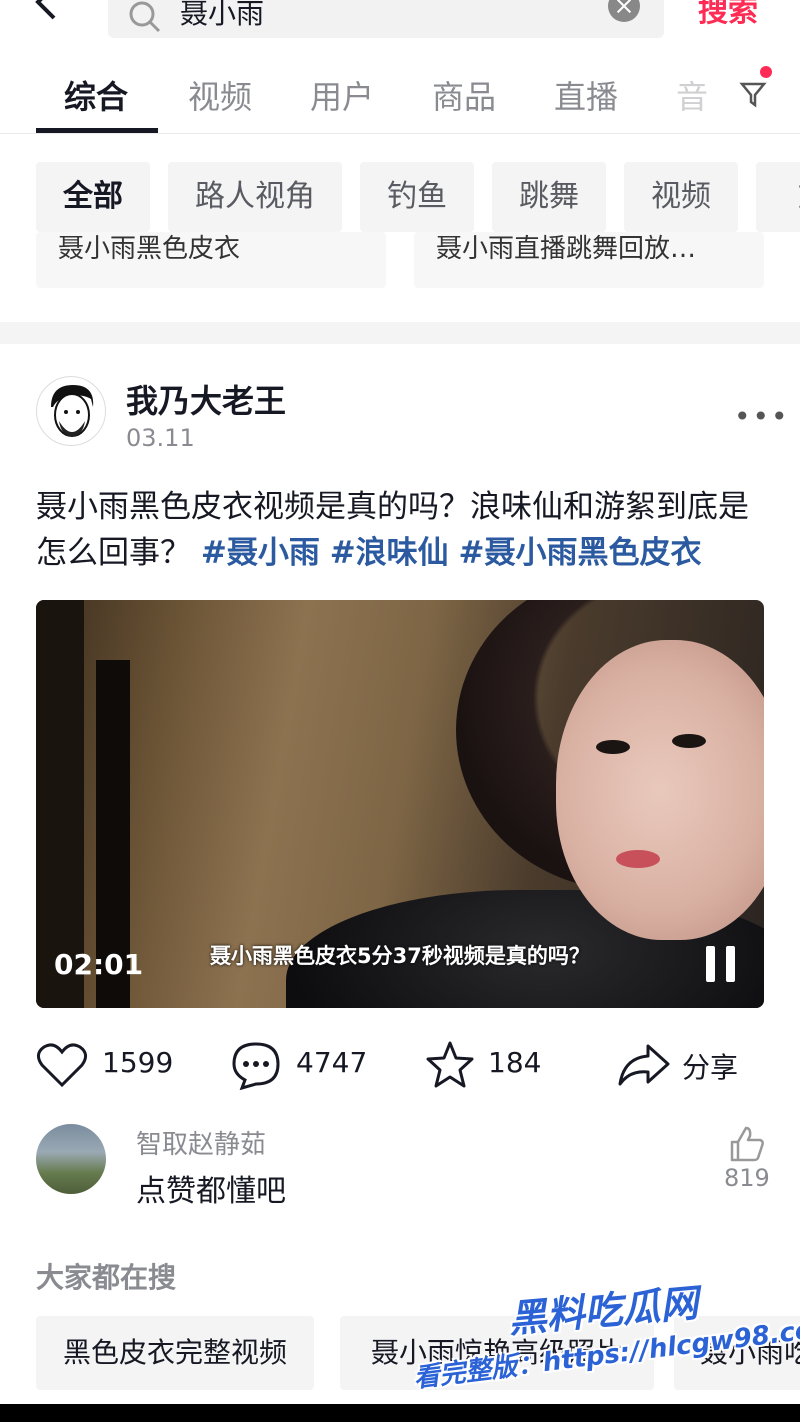 The image size is (800, 1422). I want to click on share-label: 分享, so click(710, 1067).